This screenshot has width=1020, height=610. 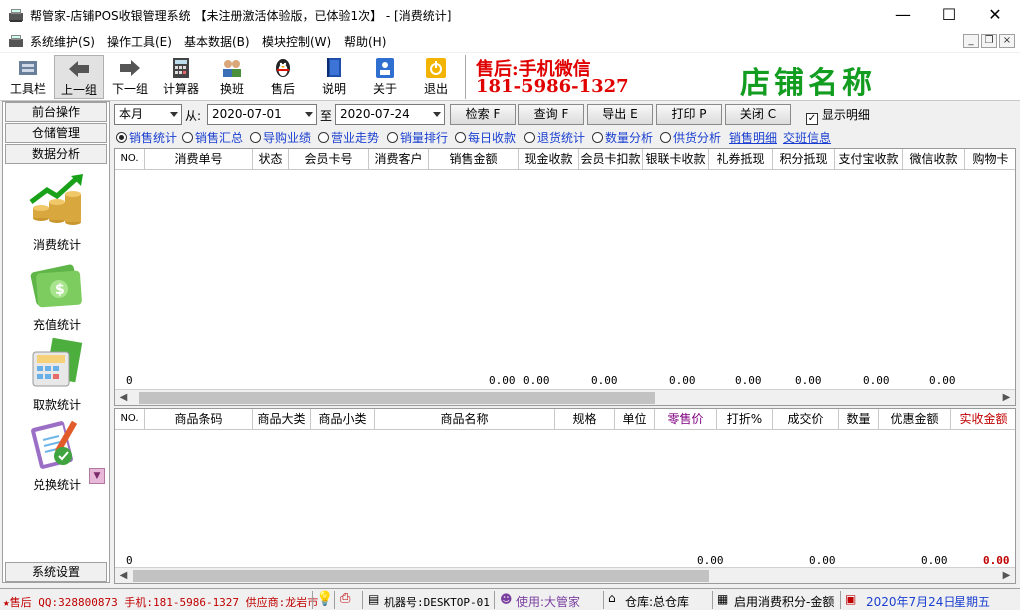 What do you see at coordinates (146, 137) in the screenshot?
I see `radio-sales-stats: 销售统计` at bounding box center [146, 137].